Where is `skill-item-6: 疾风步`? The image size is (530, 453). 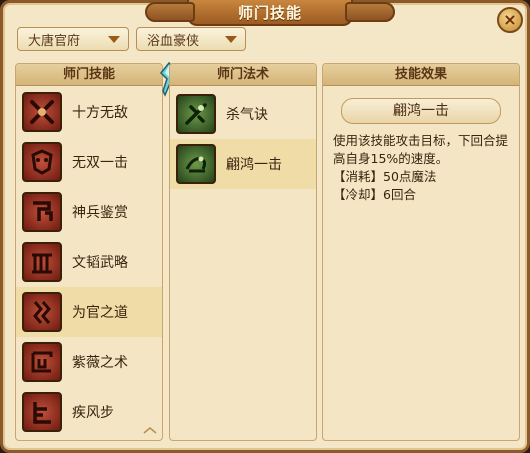
skill-item-6: 疾风步 is located at coordinates (89, 412).